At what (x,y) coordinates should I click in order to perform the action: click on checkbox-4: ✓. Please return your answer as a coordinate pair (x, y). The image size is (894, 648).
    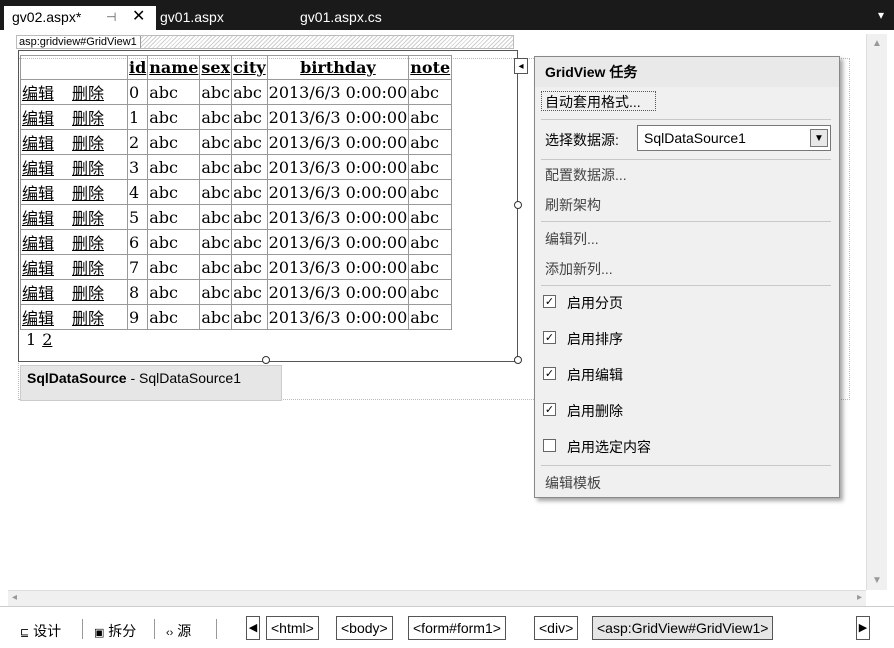
    Looking at the image, I should click on (549, 409).